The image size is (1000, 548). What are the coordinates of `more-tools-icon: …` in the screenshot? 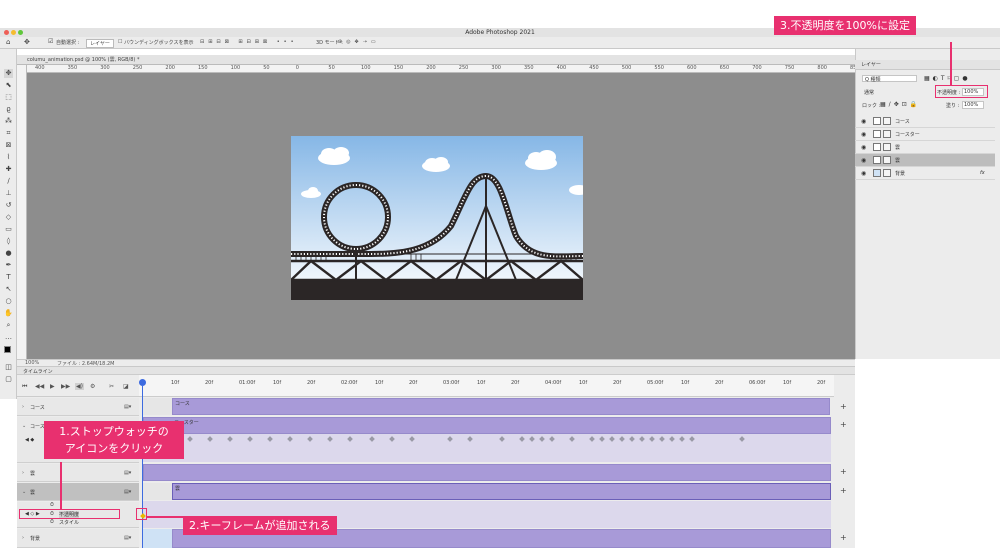 It's located at (8, 337).